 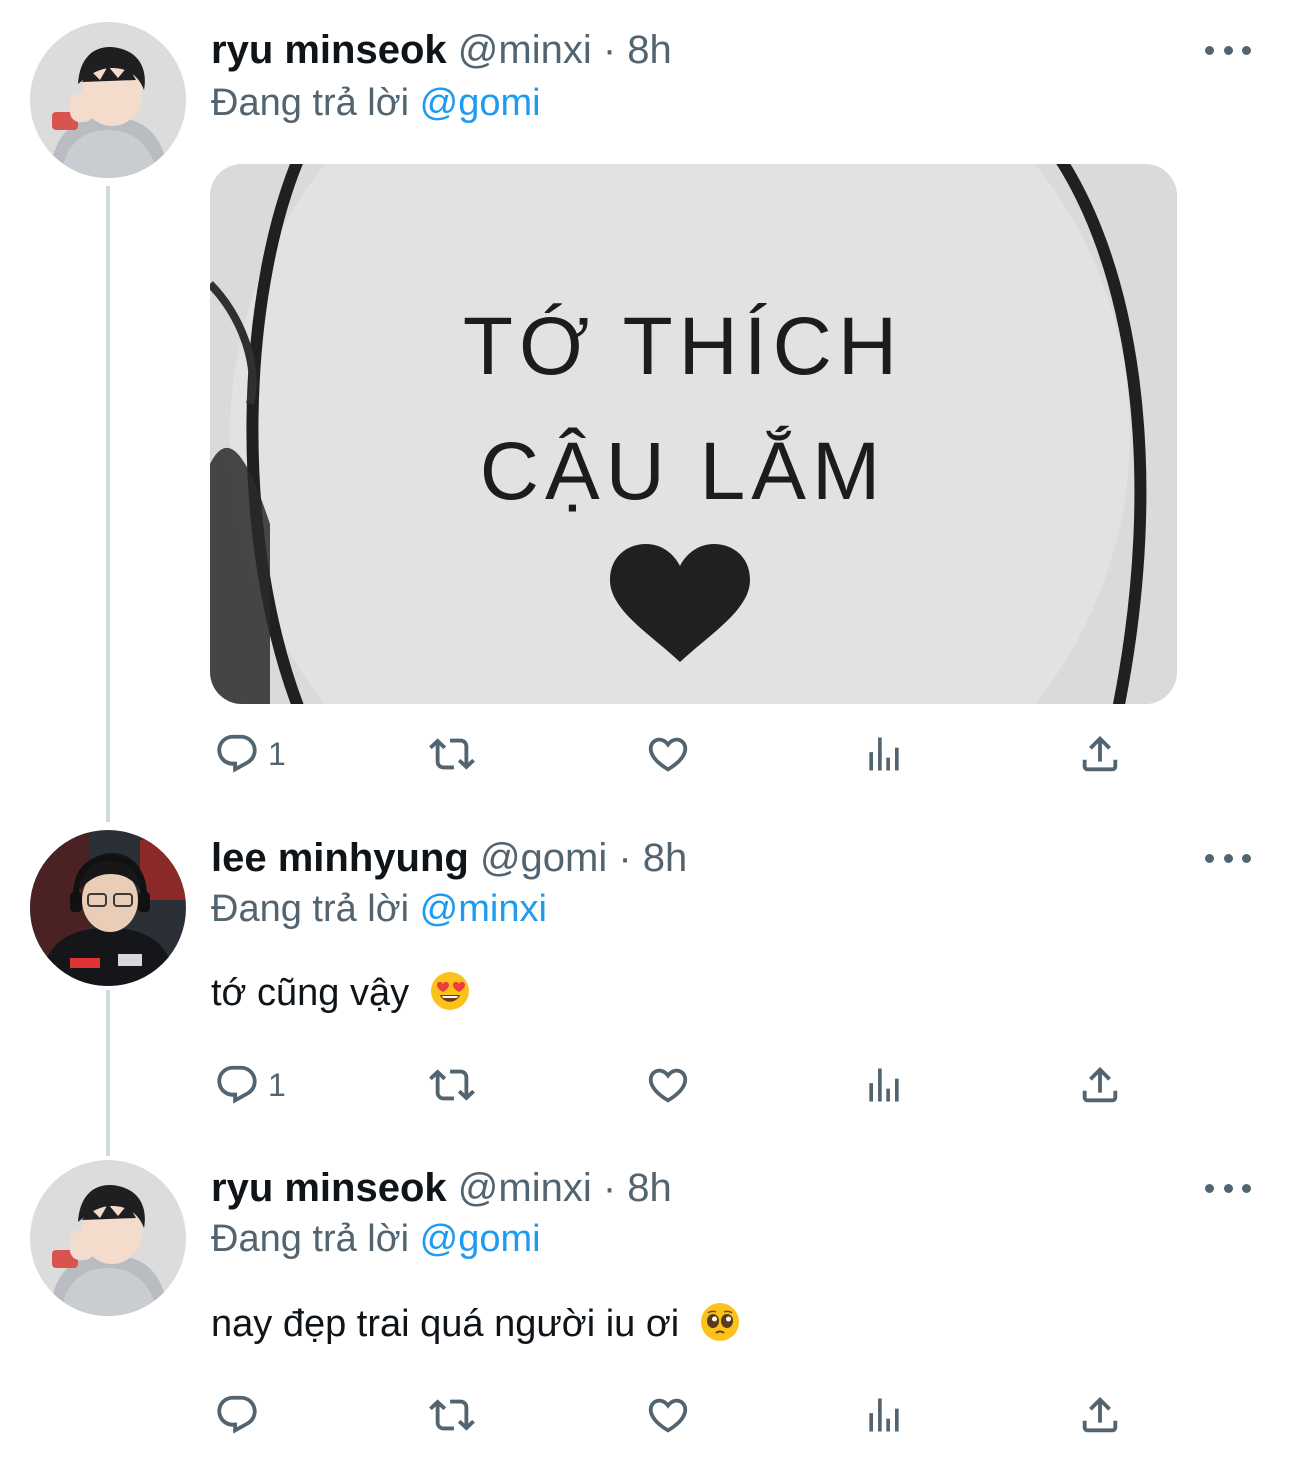 I want to click on tweet-header: lee minhyung @gomi · 8h, so click(x=449, y=858).